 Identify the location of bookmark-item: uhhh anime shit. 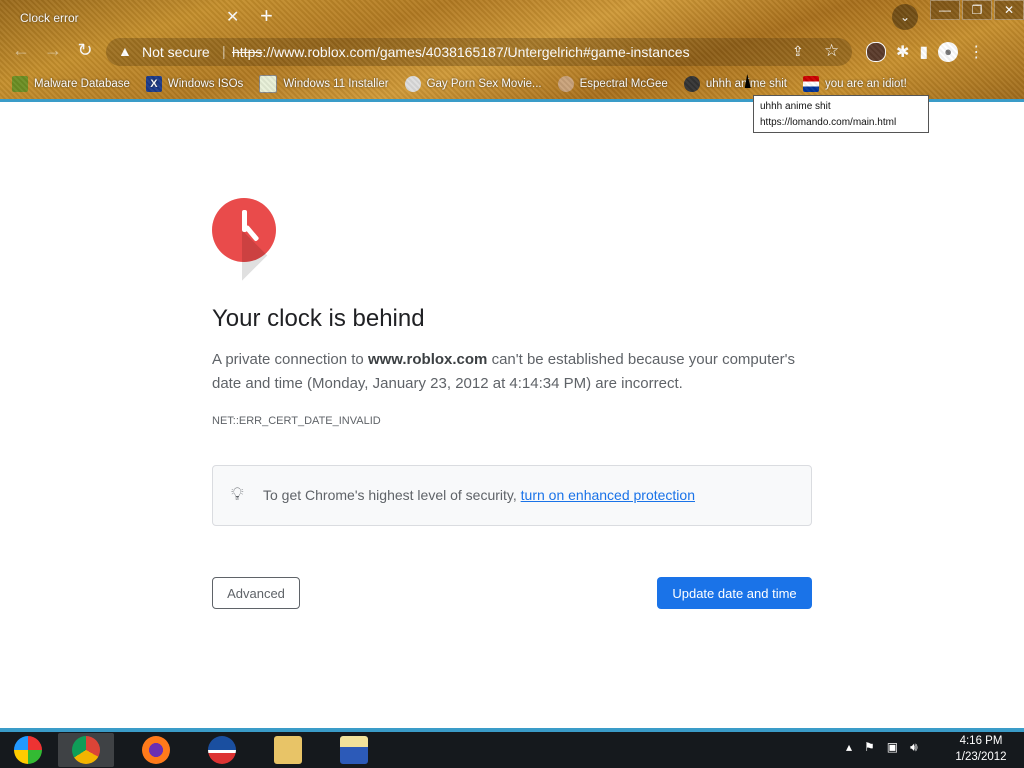
(735, 84).